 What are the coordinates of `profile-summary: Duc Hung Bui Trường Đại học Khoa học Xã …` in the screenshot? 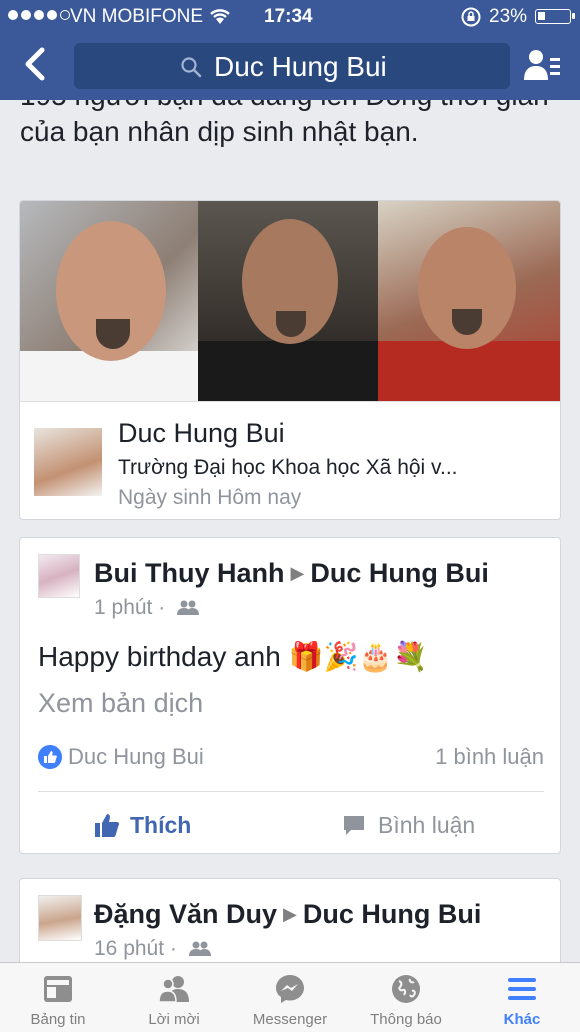 It's located at (290, 460).